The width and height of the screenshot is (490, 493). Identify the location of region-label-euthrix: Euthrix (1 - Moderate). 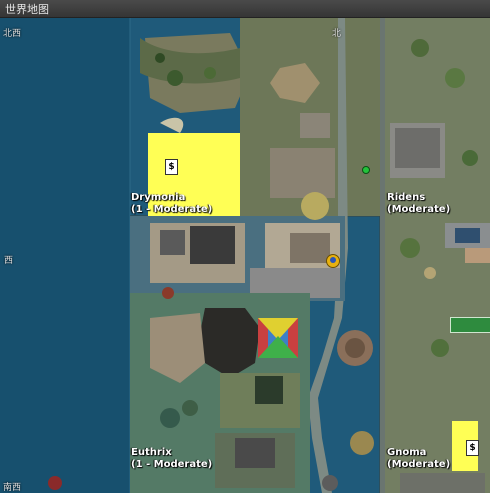
(171, 459).